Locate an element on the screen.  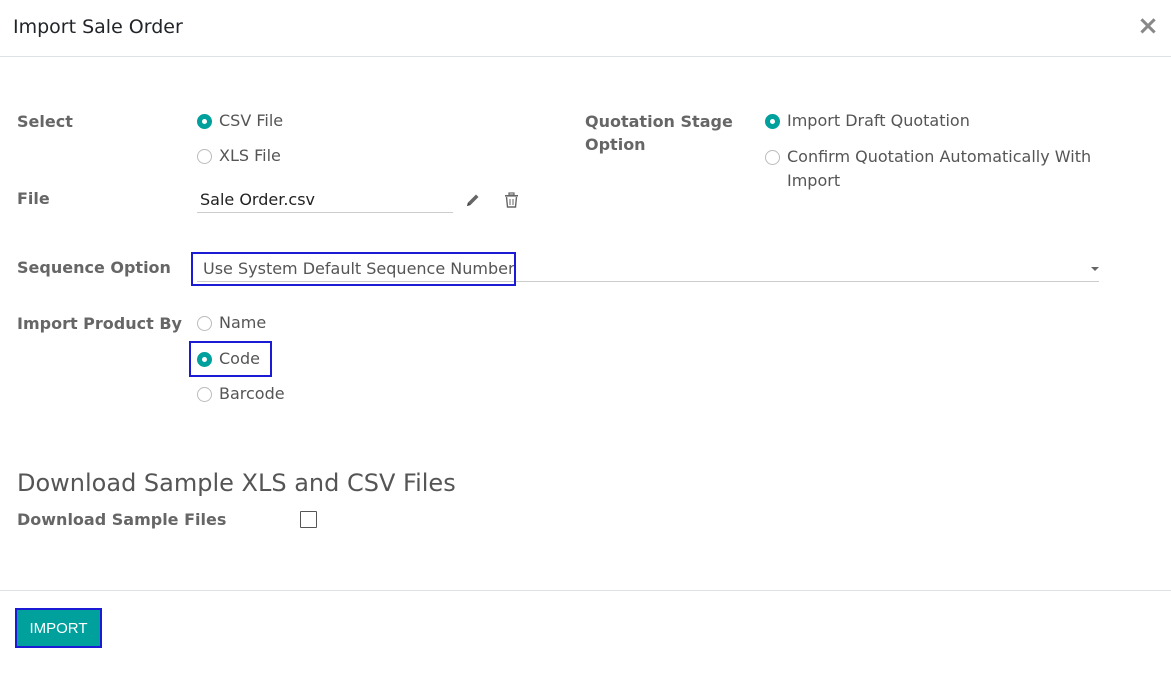
download-sample-checkbox is located at coordinates (308, 519).